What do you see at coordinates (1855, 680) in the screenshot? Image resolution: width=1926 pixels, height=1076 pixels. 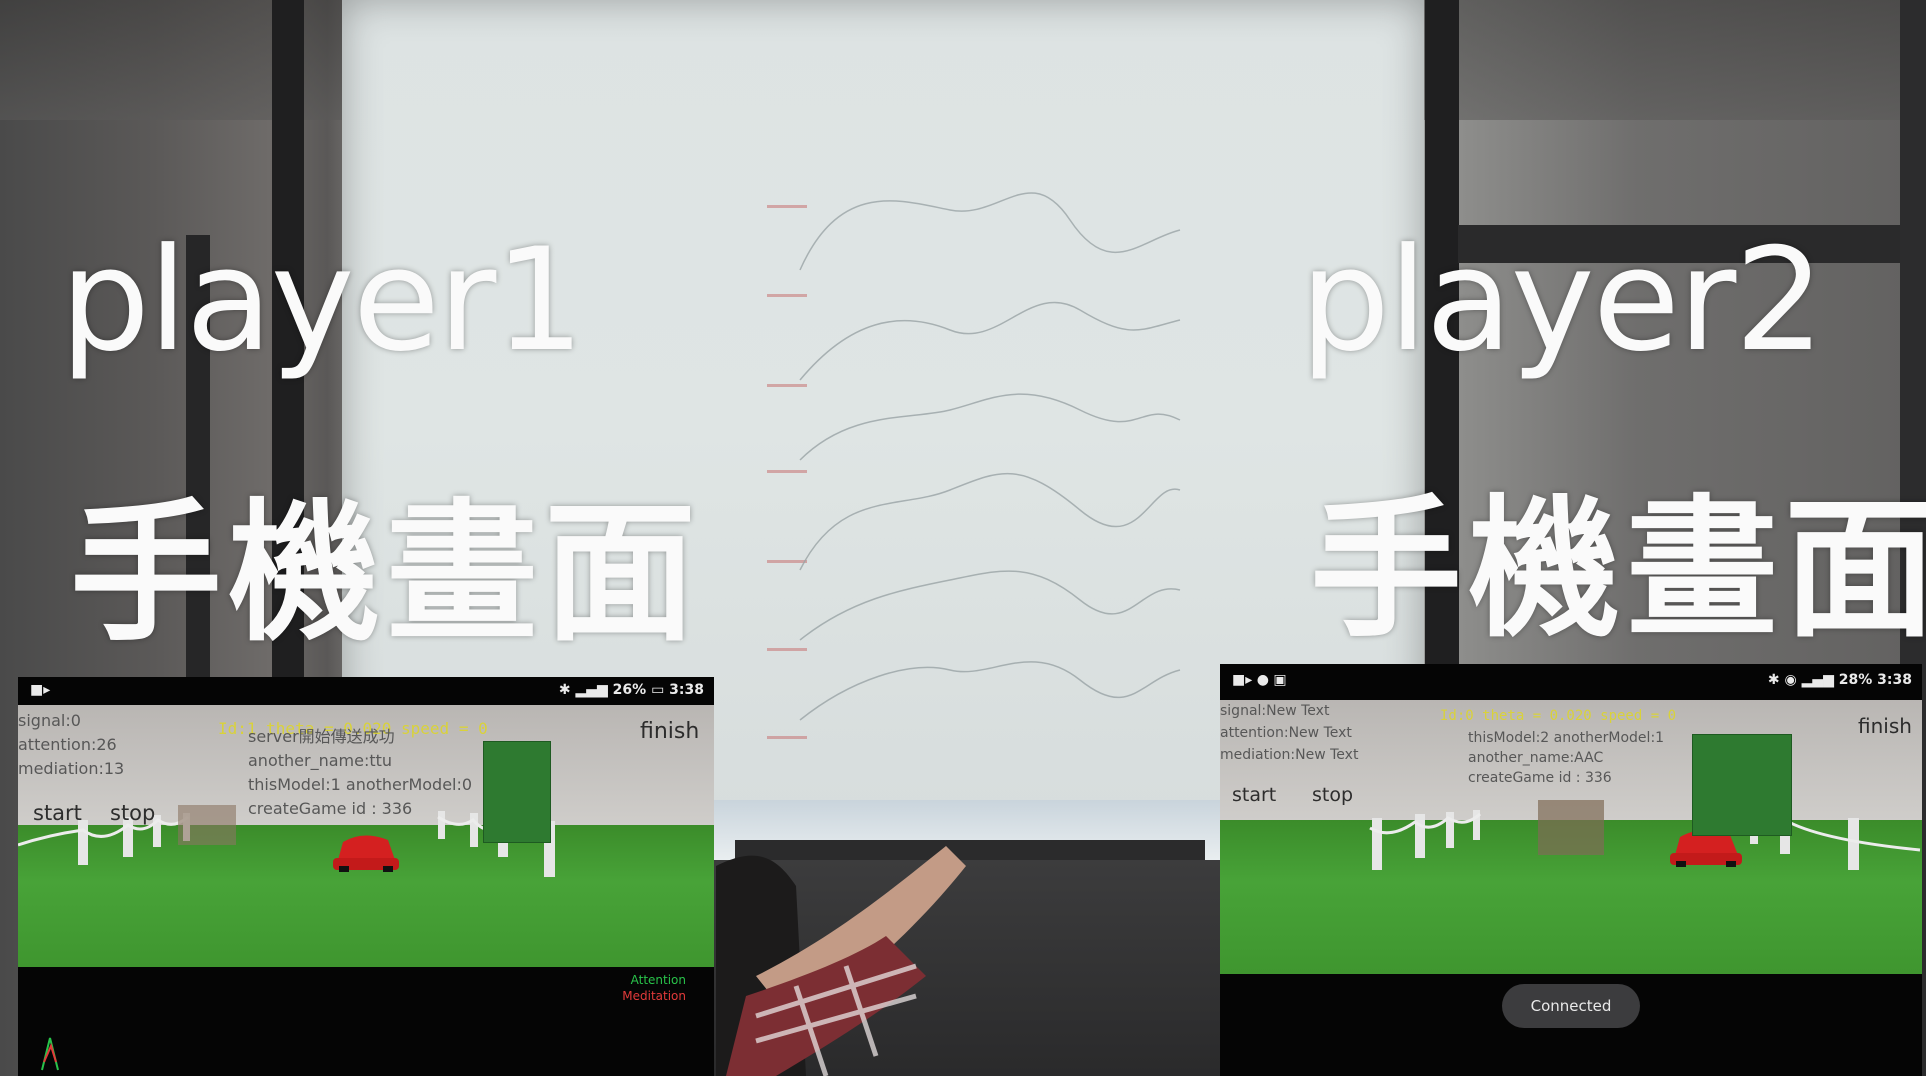 I see `battery-level: 28%` at bounding box center [1855, 680].